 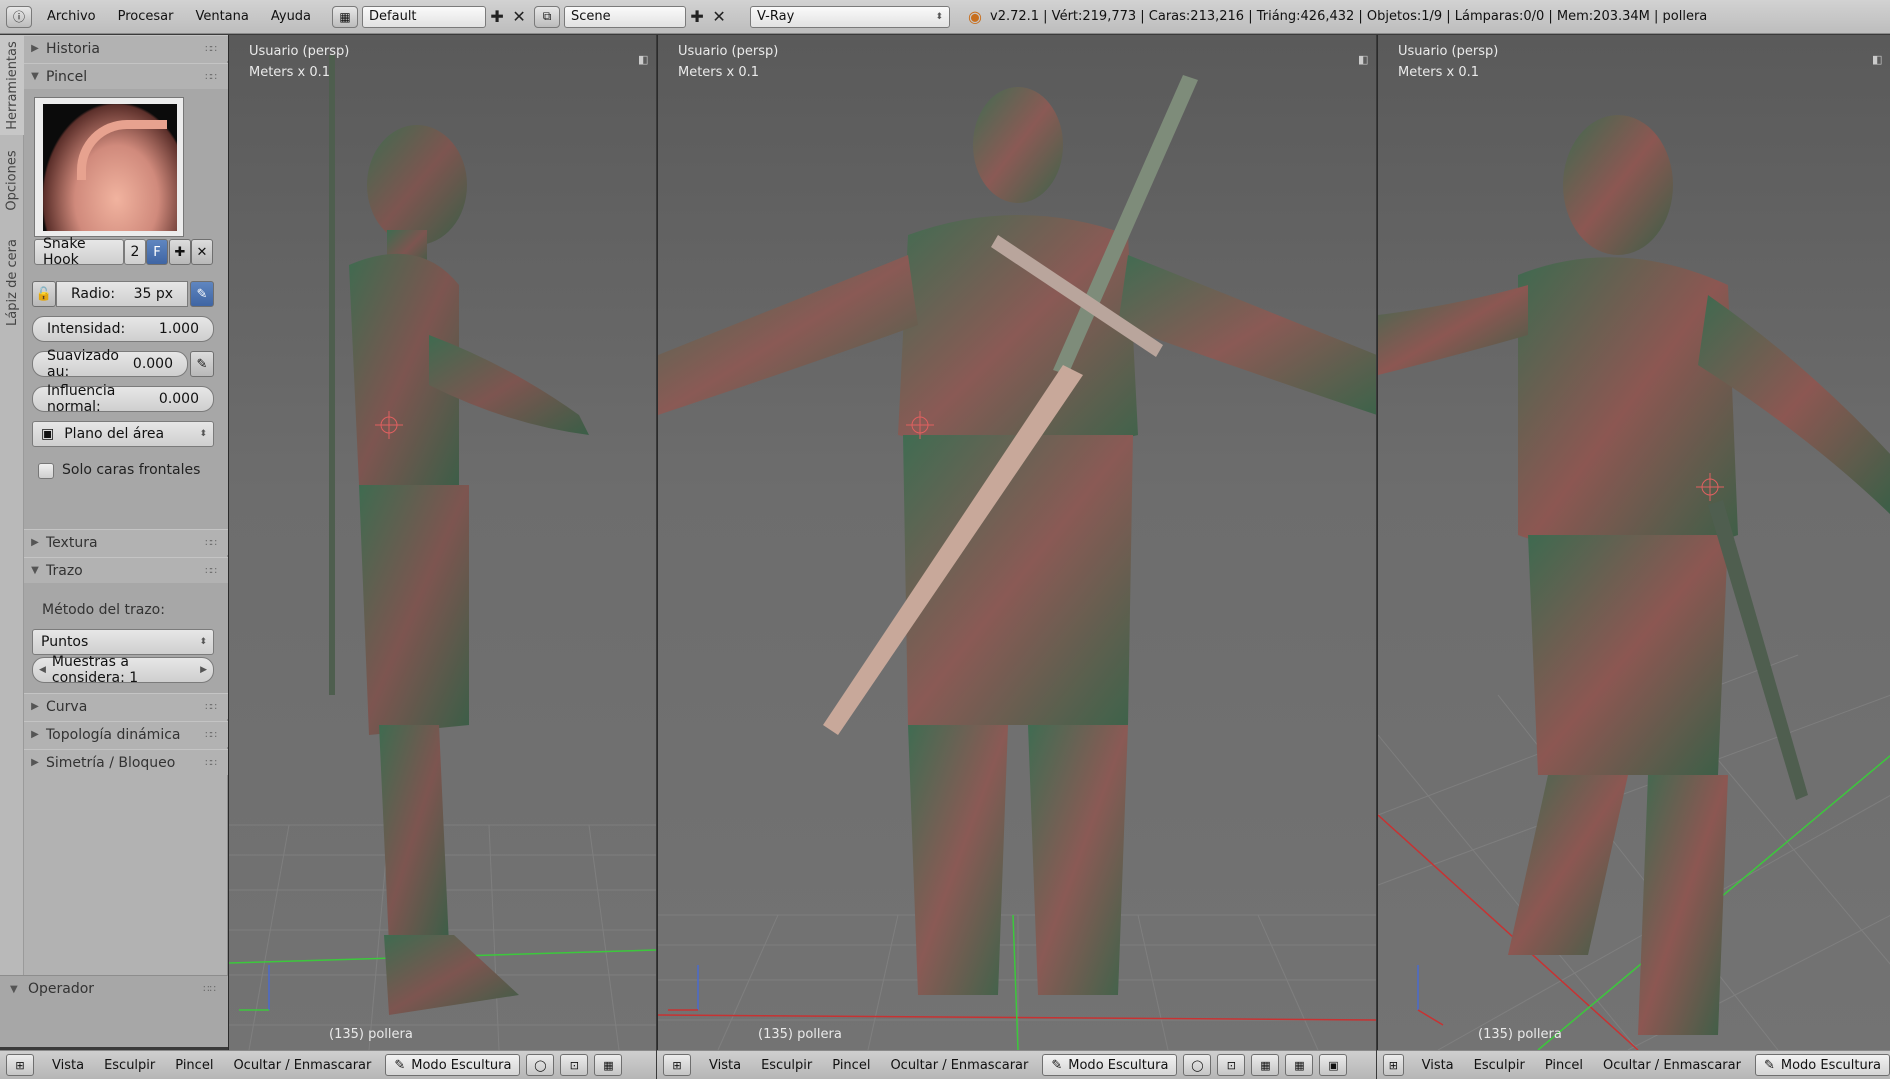 I want to click on samples-stepper: ◀ Muestras a considera: 1 ▶, so click(x=123, y=670).